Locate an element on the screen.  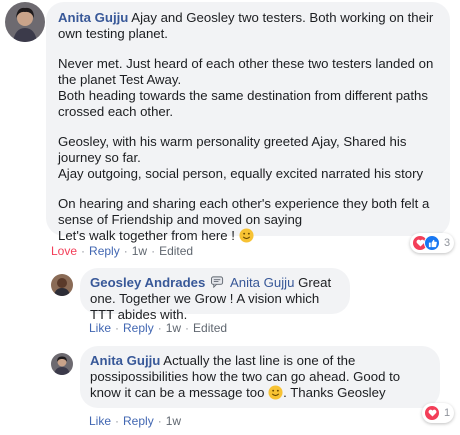
speech-bubble-icon is located at coordinates (217, 282).